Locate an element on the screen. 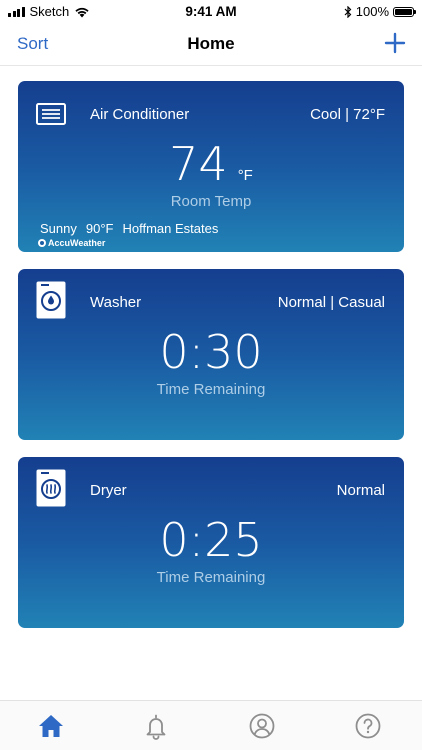 This screenshot has height=750, width=422. plus-icon is located at coordinates (395, 43).